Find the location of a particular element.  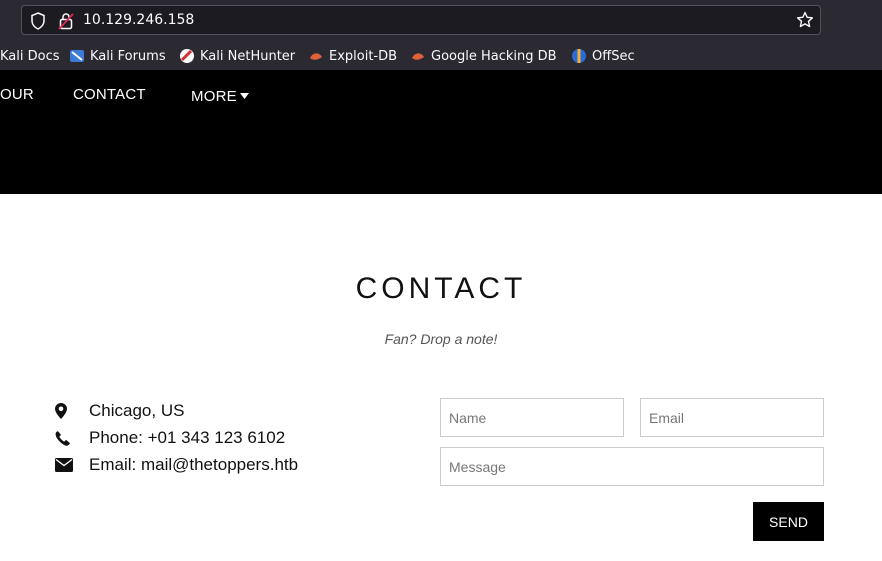

bookmark-kali-forums: Kali Forums is located at coordinates (117, 56).